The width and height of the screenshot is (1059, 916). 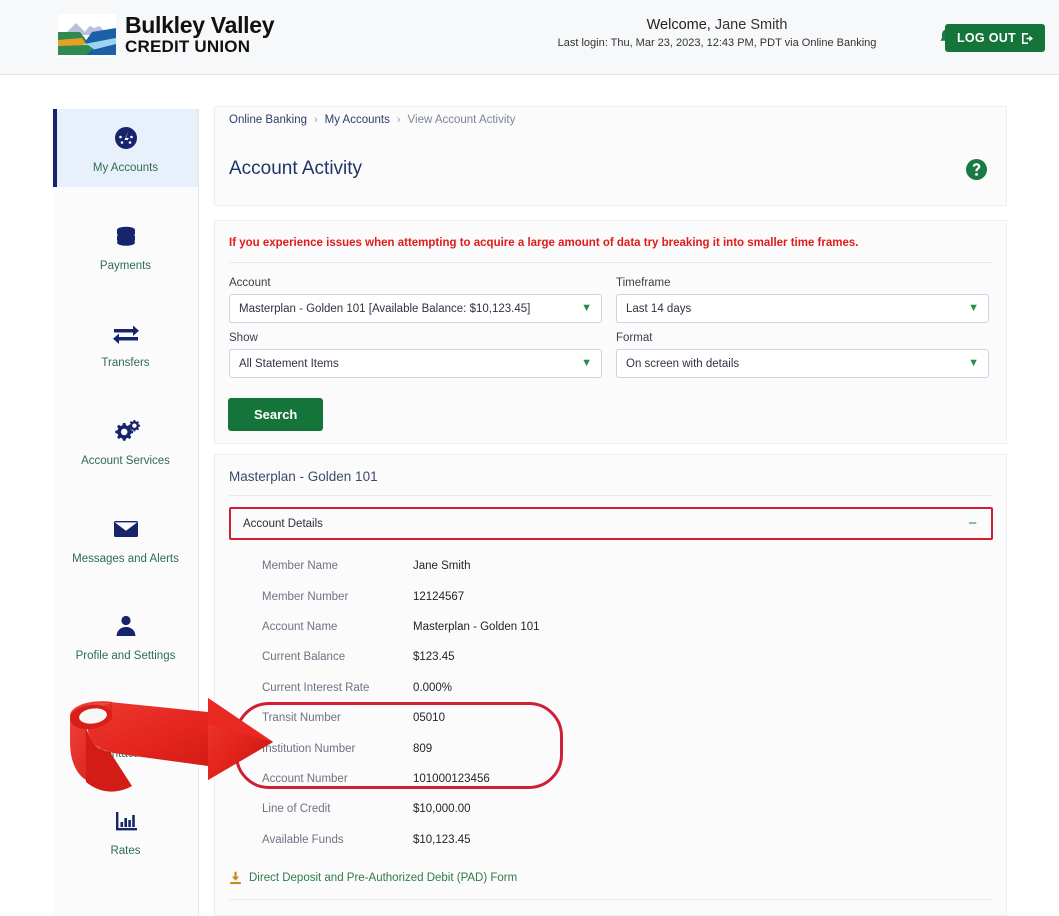 I want to click on table-row-transit-number: Transit Number 05010, so click(x=611, y=718).